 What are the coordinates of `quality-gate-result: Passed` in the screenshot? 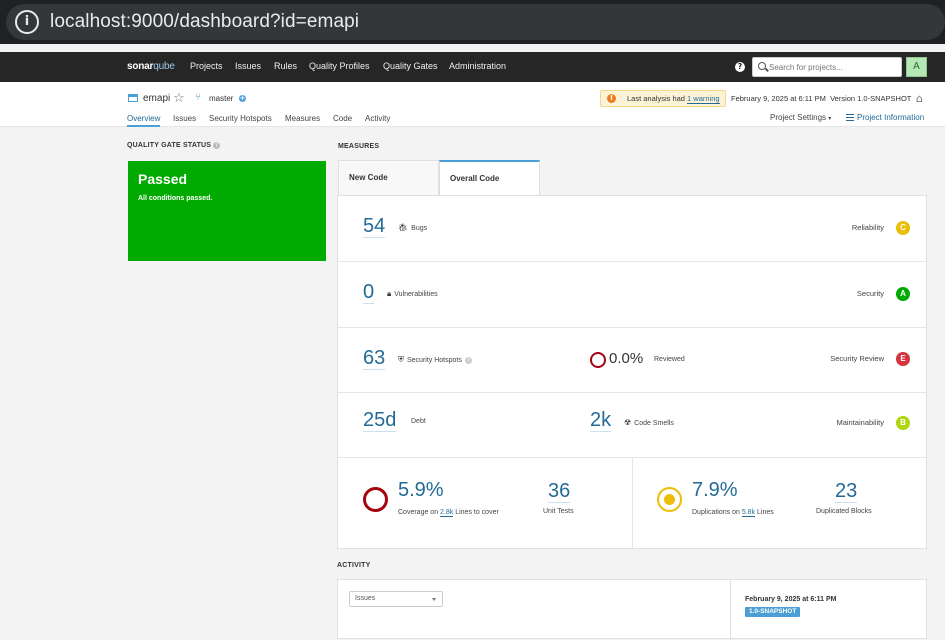 It's located at (163, 179).